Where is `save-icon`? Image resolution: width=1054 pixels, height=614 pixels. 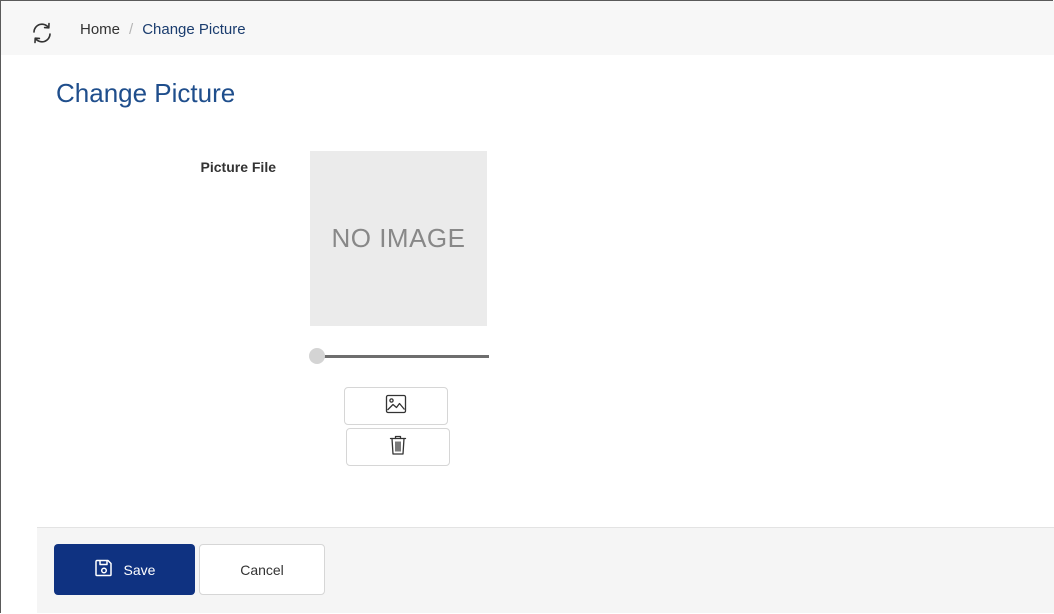
save-icon is located at coordinates (104, 569).